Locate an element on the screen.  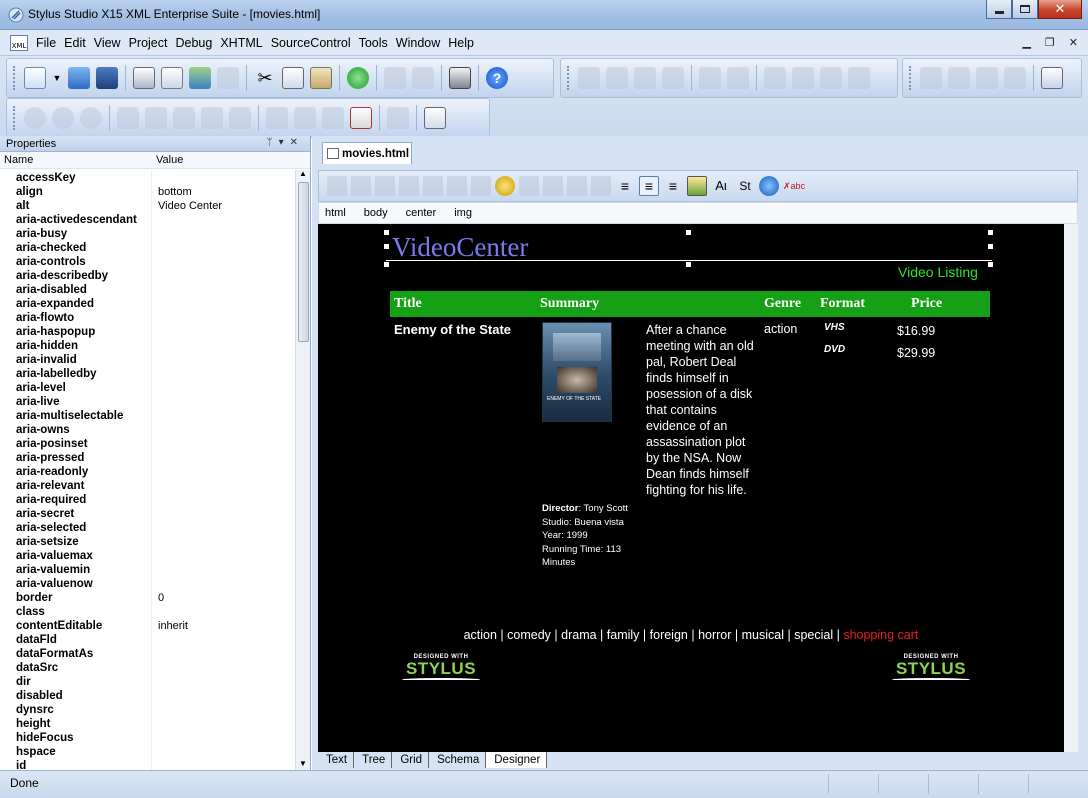
import-icon is located at coordinates (200, 78).